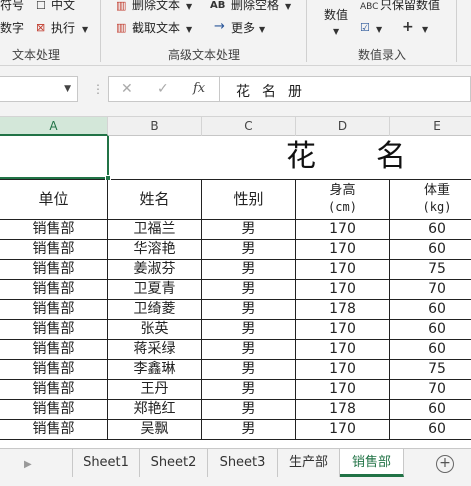  I want to click on chinese-button: 中文, so click(63, 6).